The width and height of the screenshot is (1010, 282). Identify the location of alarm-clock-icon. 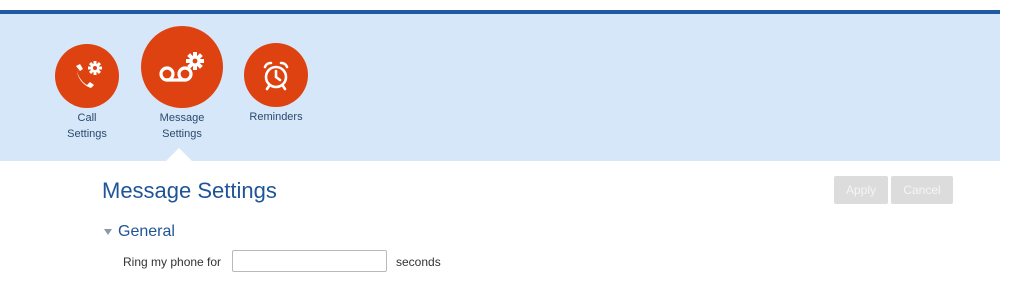
(276, 75).